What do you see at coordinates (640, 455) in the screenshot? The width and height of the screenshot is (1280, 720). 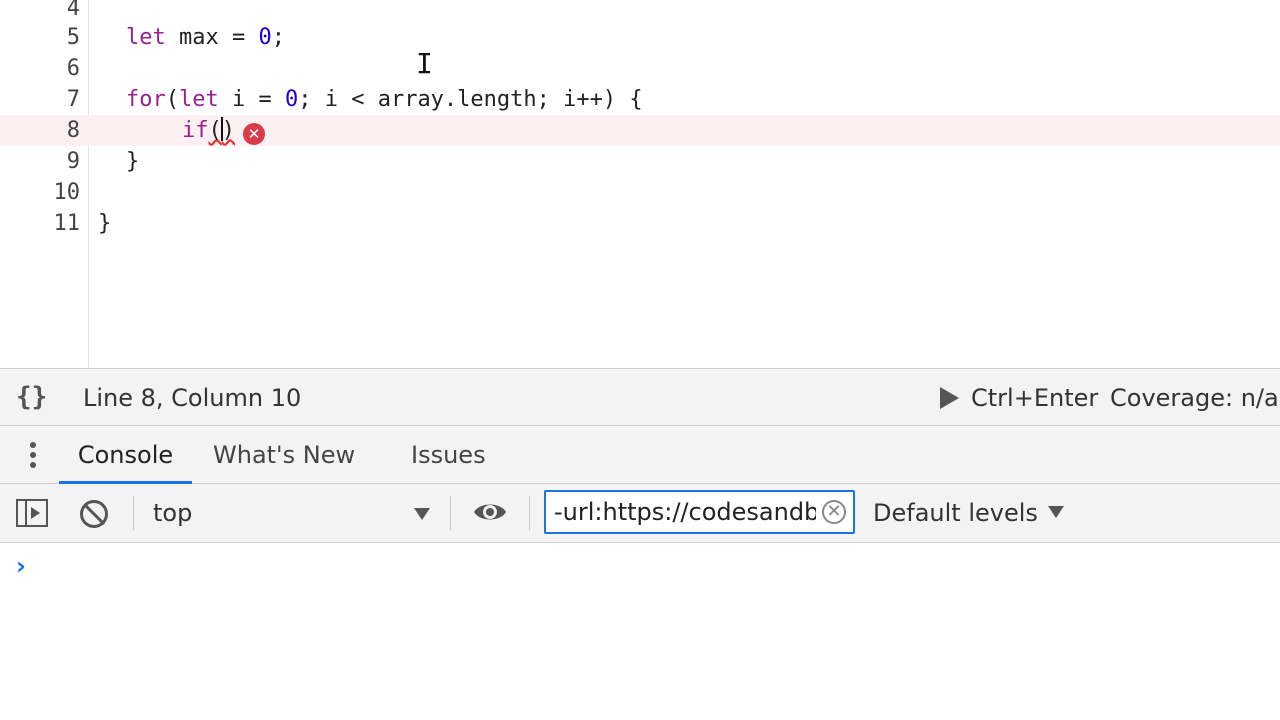 I see `drawer-tab-bar: Console What's New Issues` at bounding box center [640, 455].